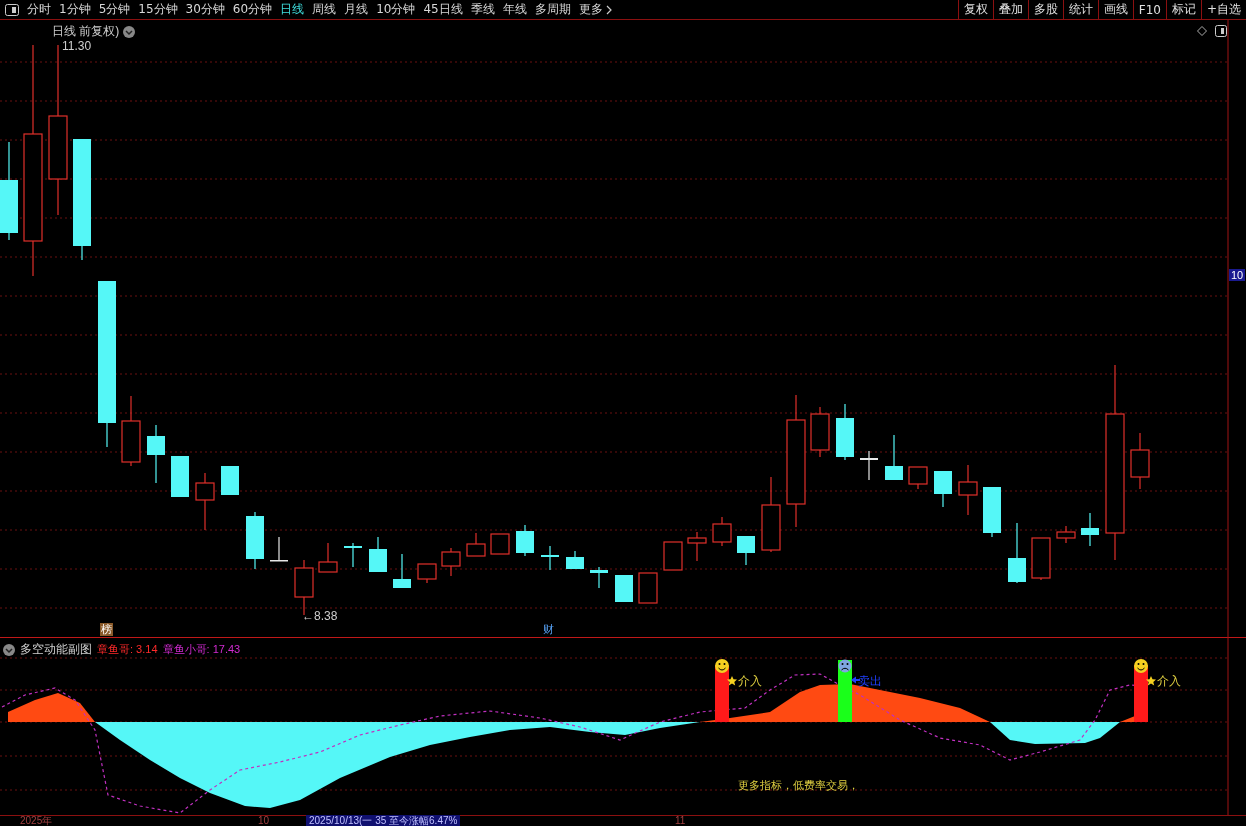 The height and width of the screenshot is (826, 1246). Describe the element at coordinates (77, 46) in the screenshot. I see `high-price-label: 11.30` at that location.